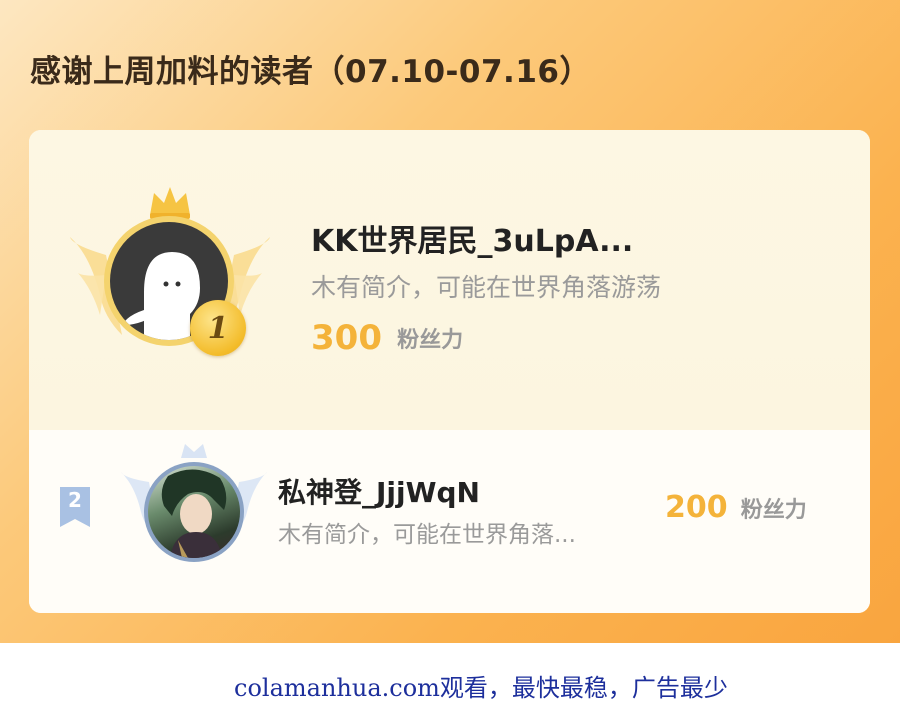  What do you see at coordinates (736, 507) in the screenshot?
I see `second-place-fans: 200 粉丝力` at bounding box center [736, 507].